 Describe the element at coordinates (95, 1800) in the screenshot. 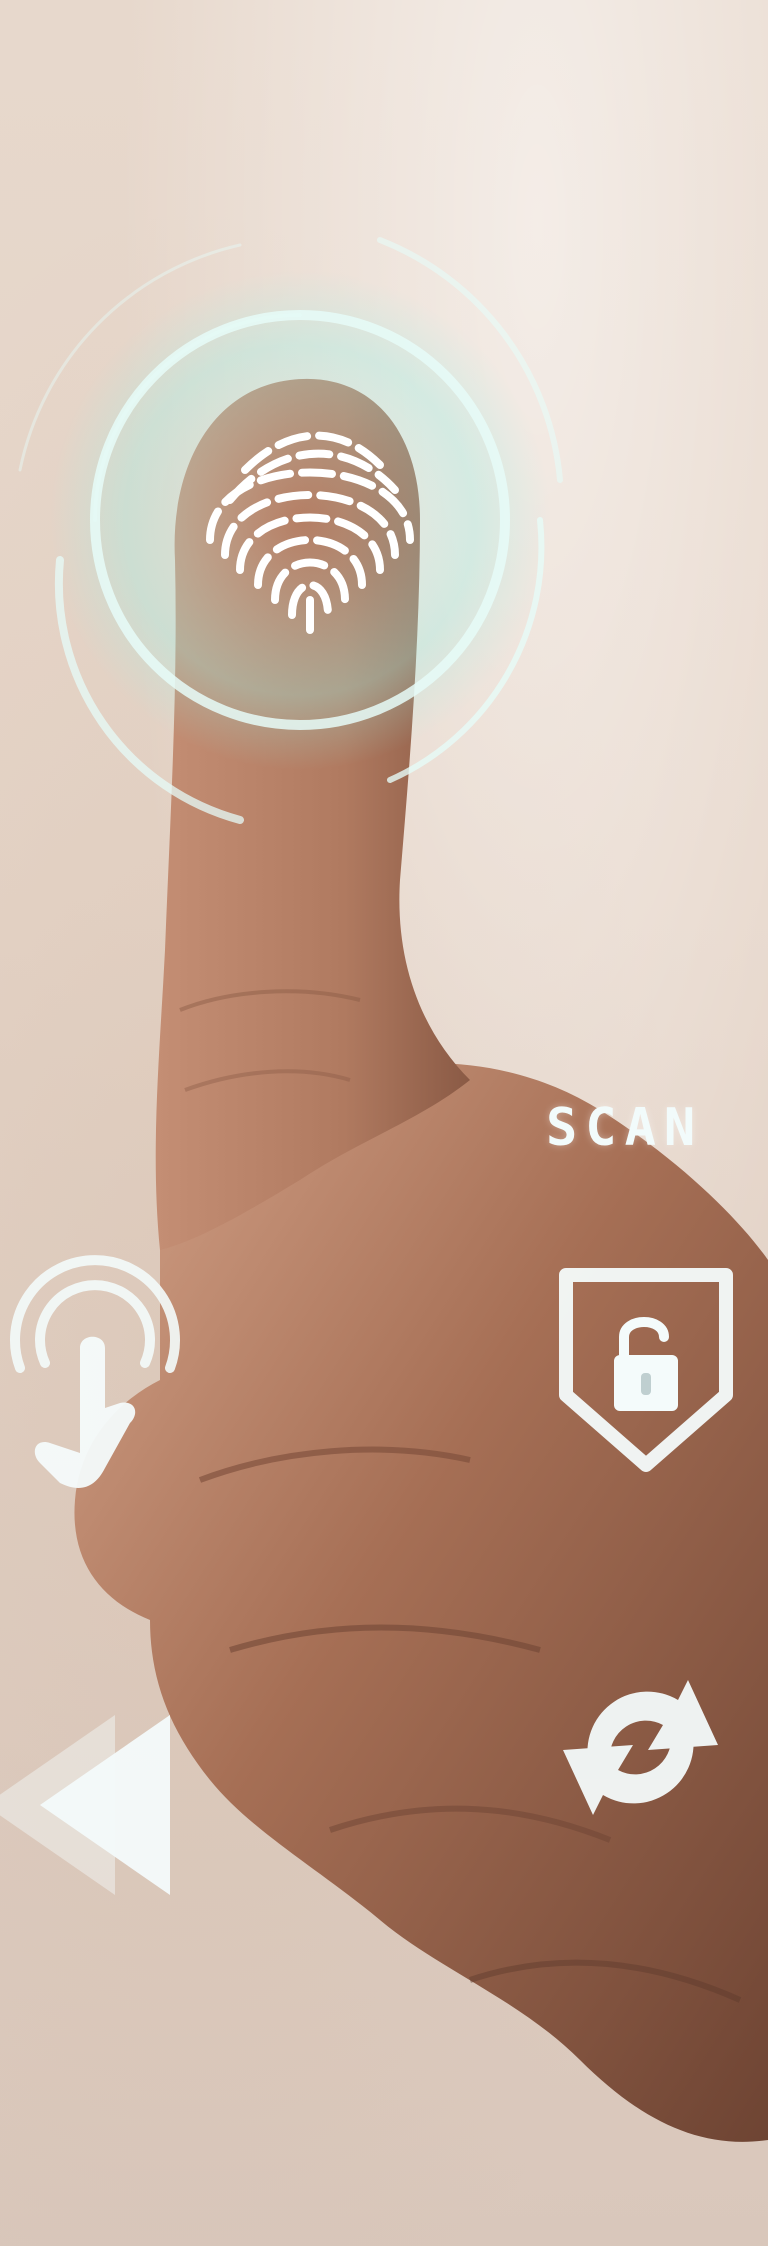

I see `rewind-icon` at that location.